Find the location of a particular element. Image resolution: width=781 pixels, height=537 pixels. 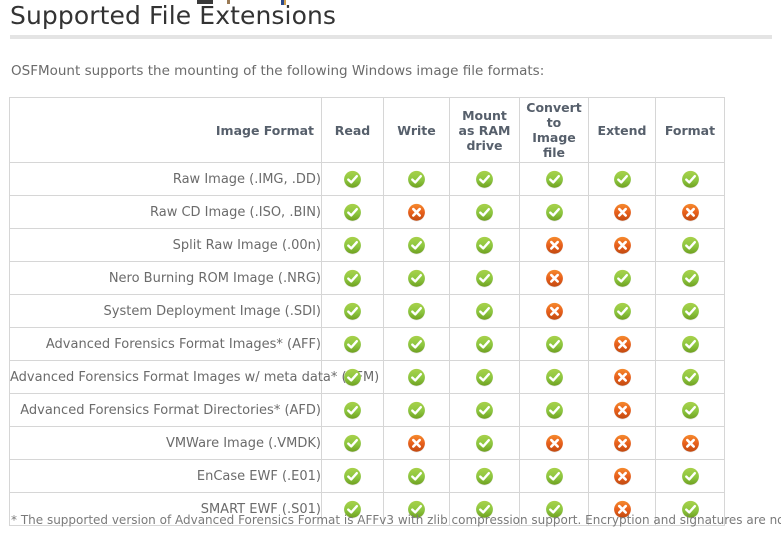

image-format-label: Nero Burning ROM Image (.NRG) is located at coordinates (165, 278).